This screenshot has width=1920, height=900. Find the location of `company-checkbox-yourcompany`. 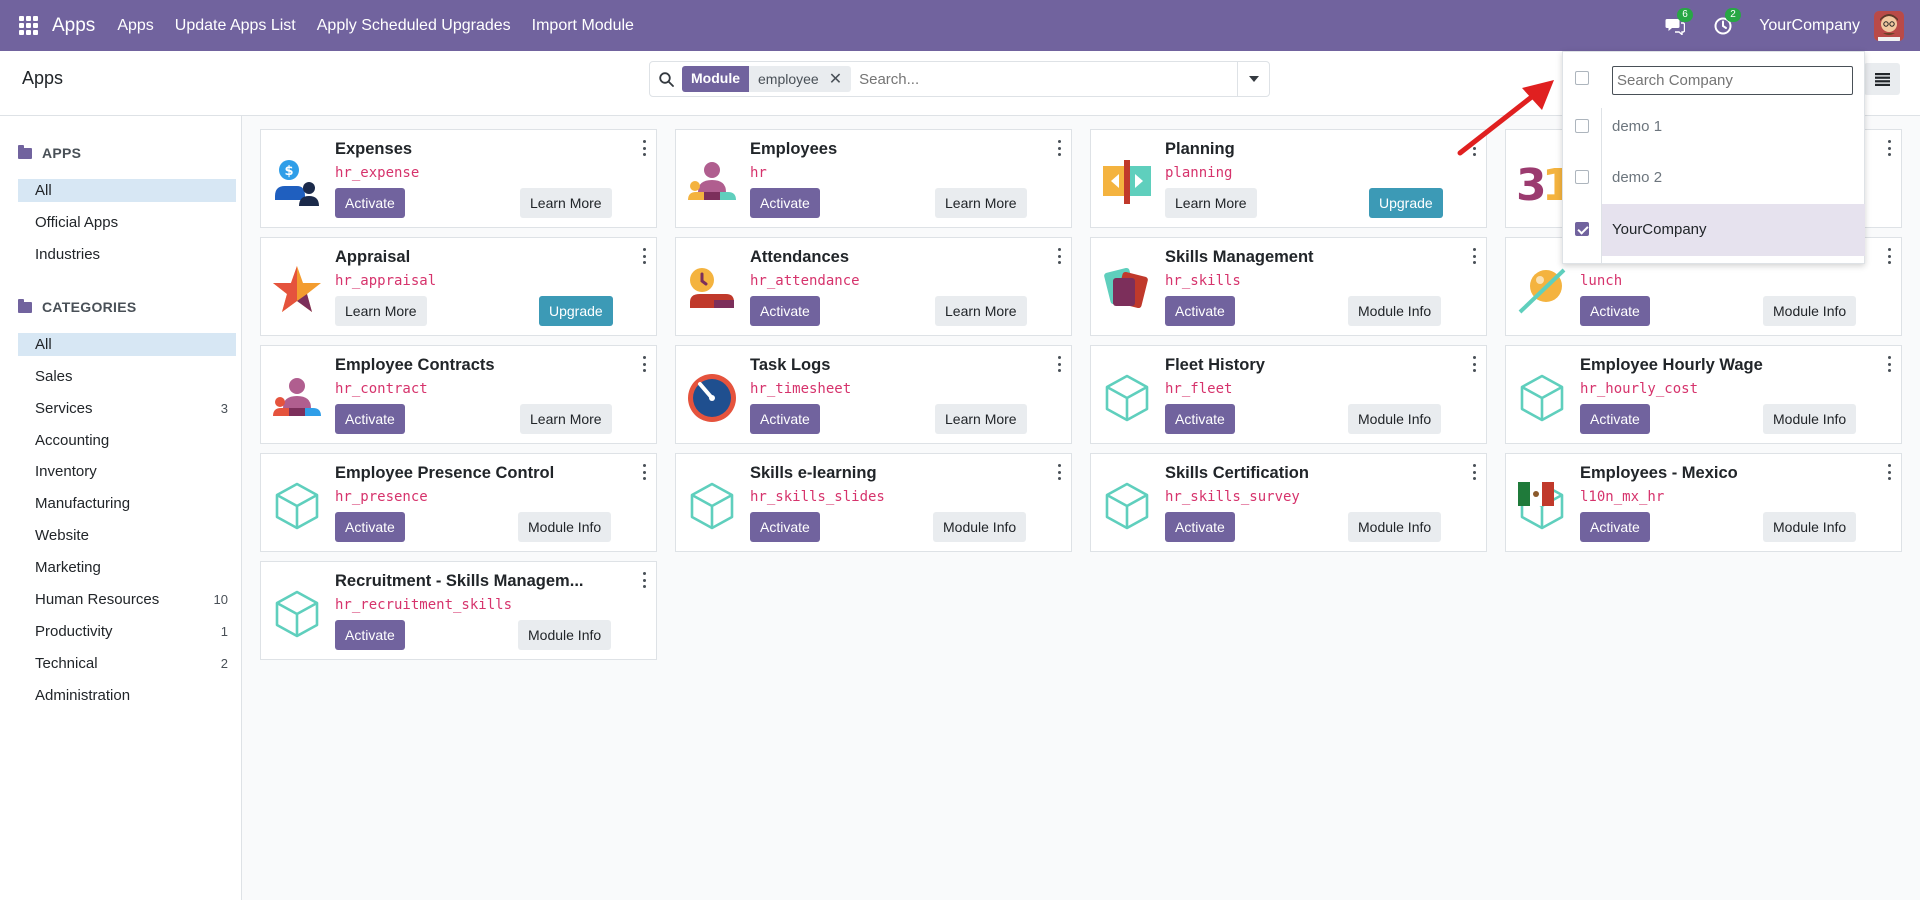

company-checkbox-yourcompany is located at coordinates (1582, 229).